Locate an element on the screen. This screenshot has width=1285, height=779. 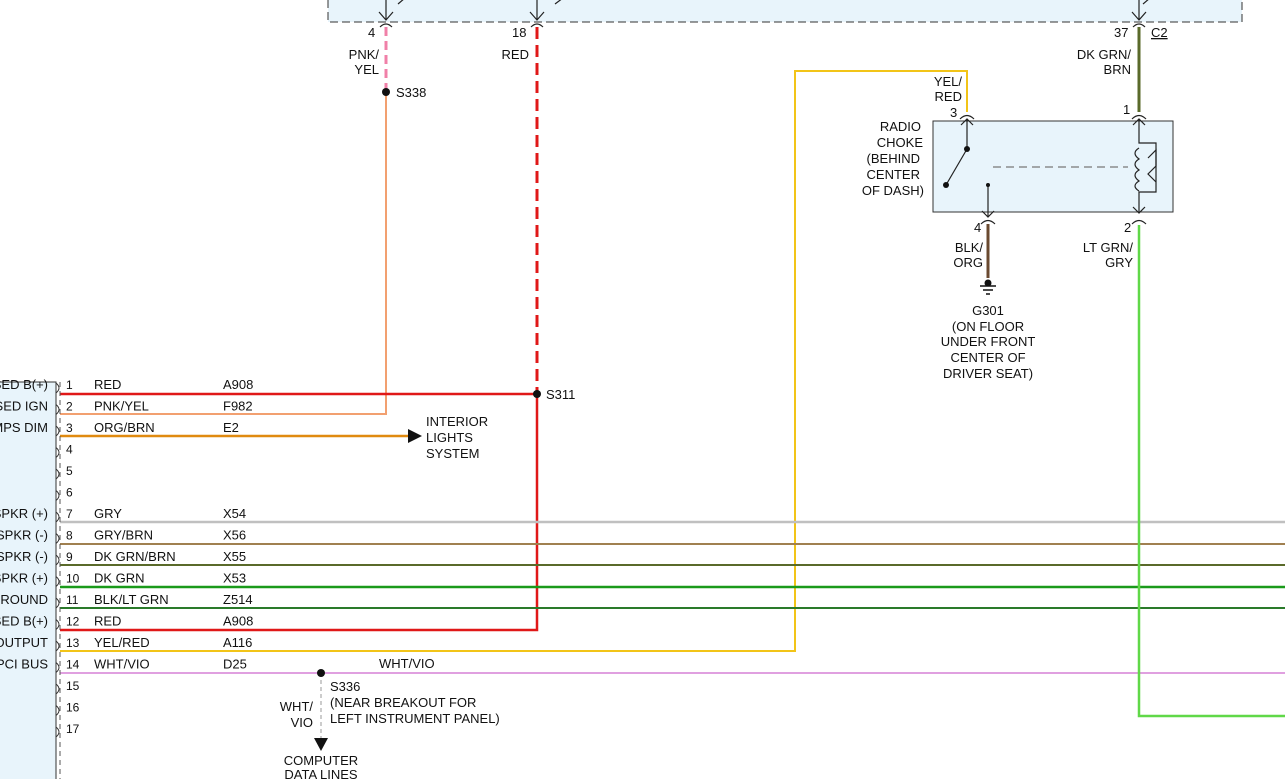
pin4-number: 4 is located at coordinates (371, 32).